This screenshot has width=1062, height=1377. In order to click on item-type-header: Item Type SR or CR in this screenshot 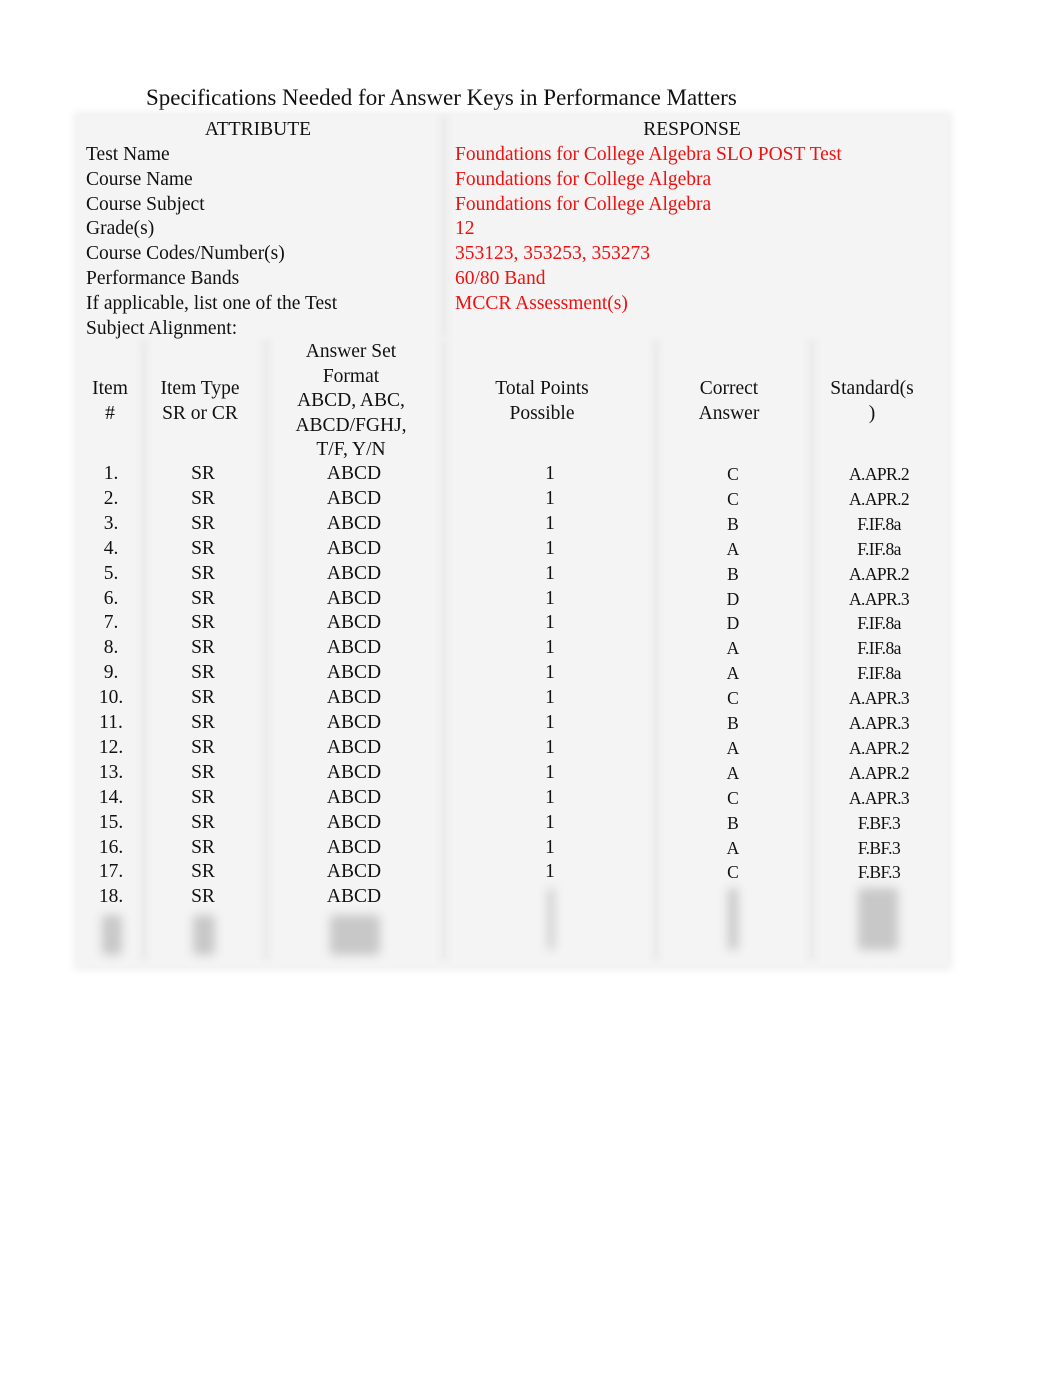, I will do `click(200, 401)`.